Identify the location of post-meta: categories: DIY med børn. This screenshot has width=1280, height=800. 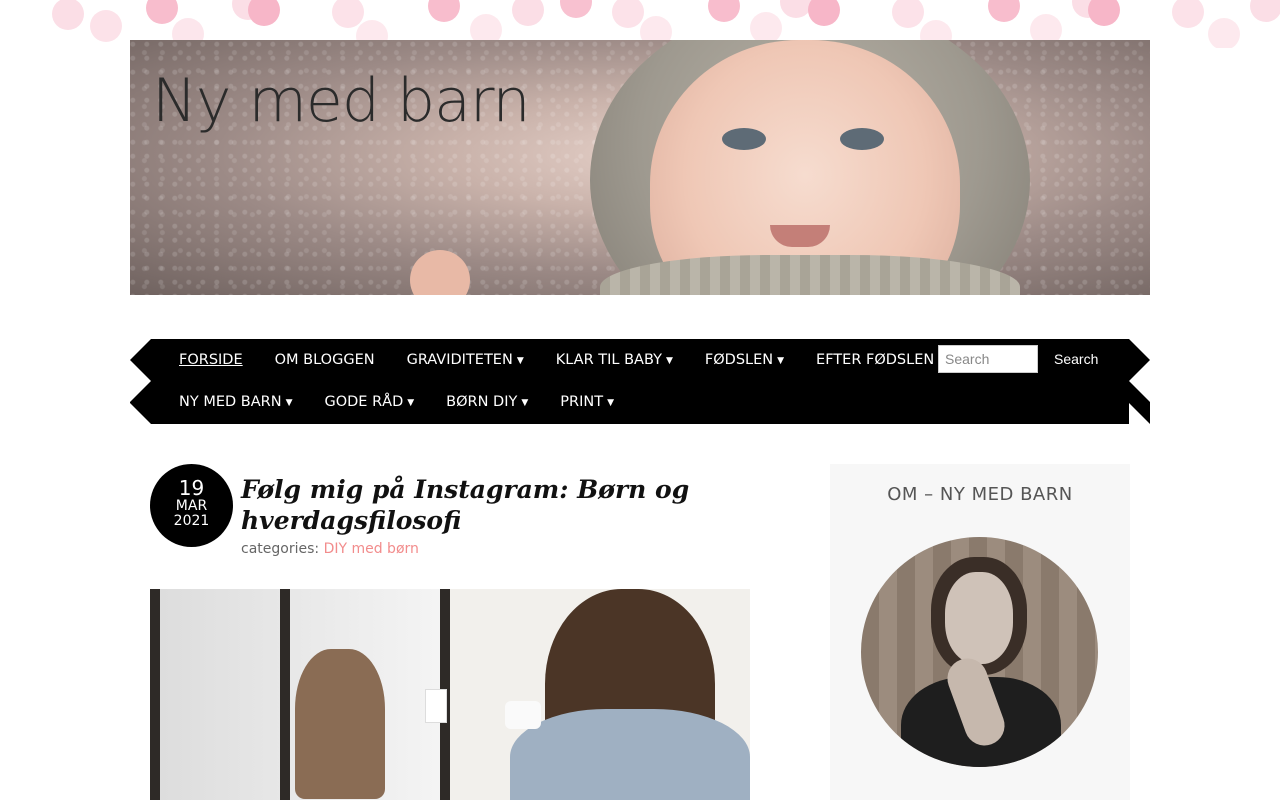
(330, 549).